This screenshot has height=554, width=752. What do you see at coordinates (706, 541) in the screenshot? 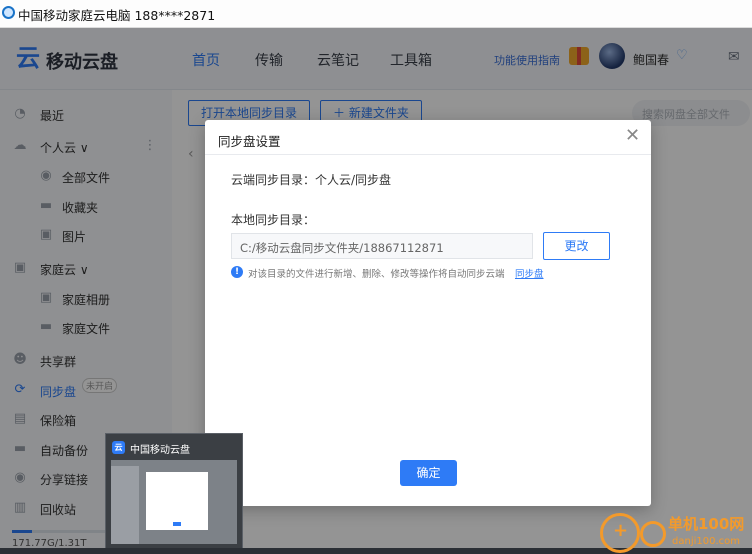
I see `watermark-url: danji100.com` at bounding box center [706, 541].